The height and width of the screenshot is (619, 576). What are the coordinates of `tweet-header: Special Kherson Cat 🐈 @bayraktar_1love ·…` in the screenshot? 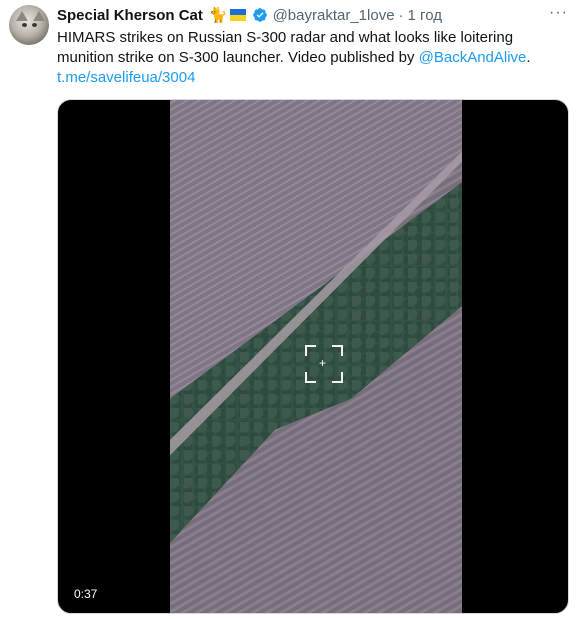 It's located at (249, 15).